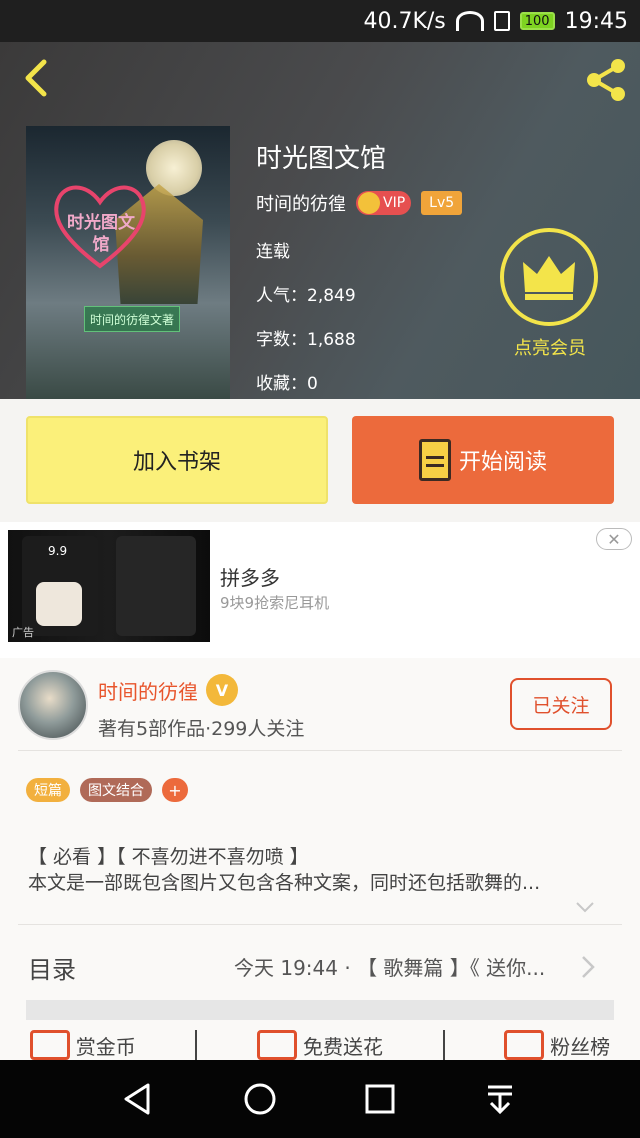 The width and height of the screenshot is (640, 1138). I want to click on clock: 19:45, so click(596, 21).